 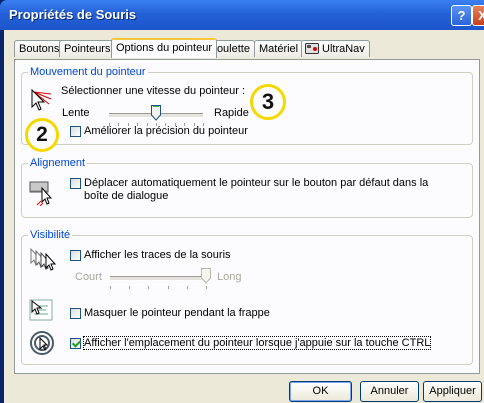 I want to click on speed-slider-thumb, so click(x=156, y=113).